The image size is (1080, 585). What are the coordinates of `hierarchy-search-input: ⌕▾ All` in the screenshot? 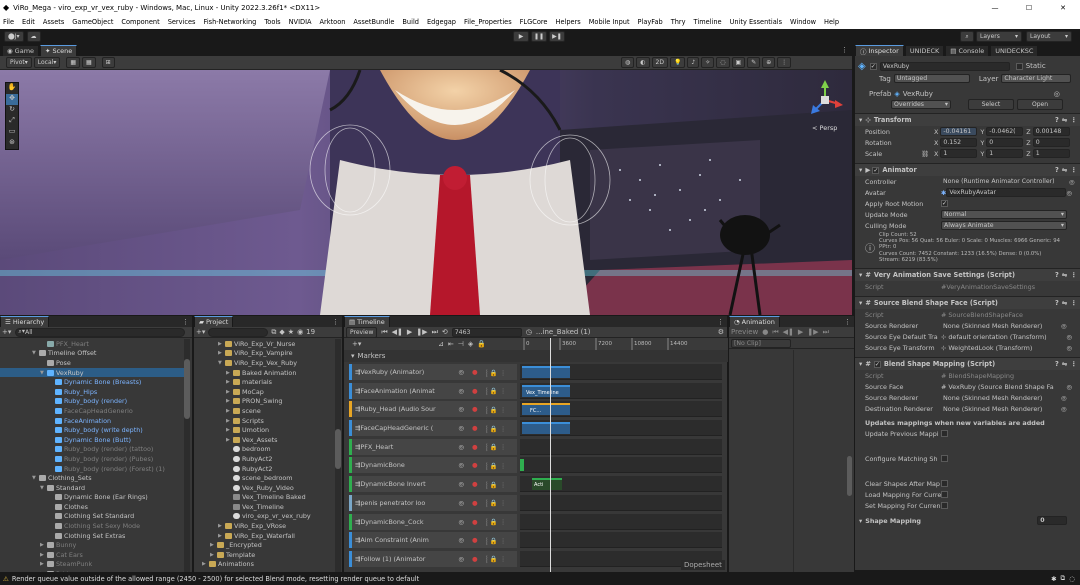 It's located at (100, 332).